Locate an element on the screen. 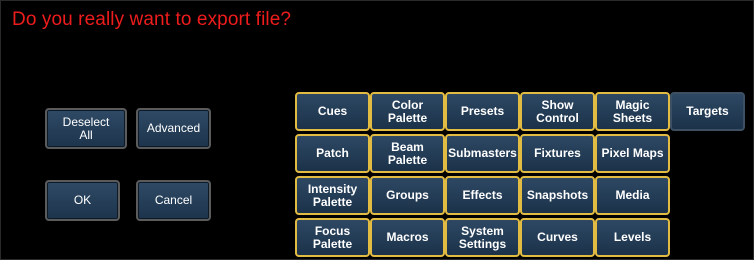  target-label: Groups is located at coordinates (407, 195).